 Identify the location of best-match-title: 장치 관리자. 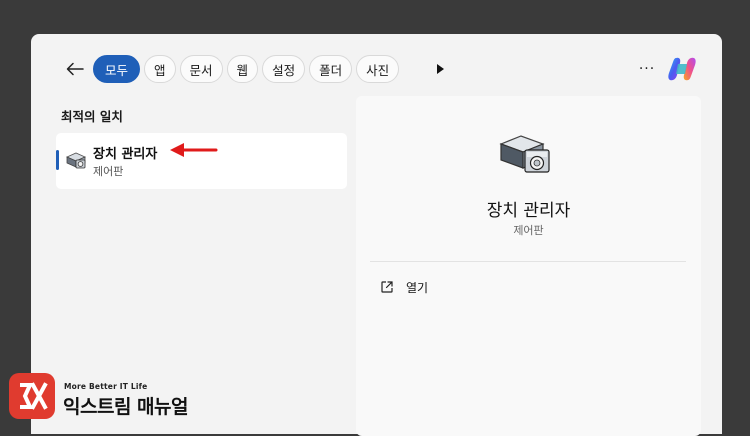
(125, 154).